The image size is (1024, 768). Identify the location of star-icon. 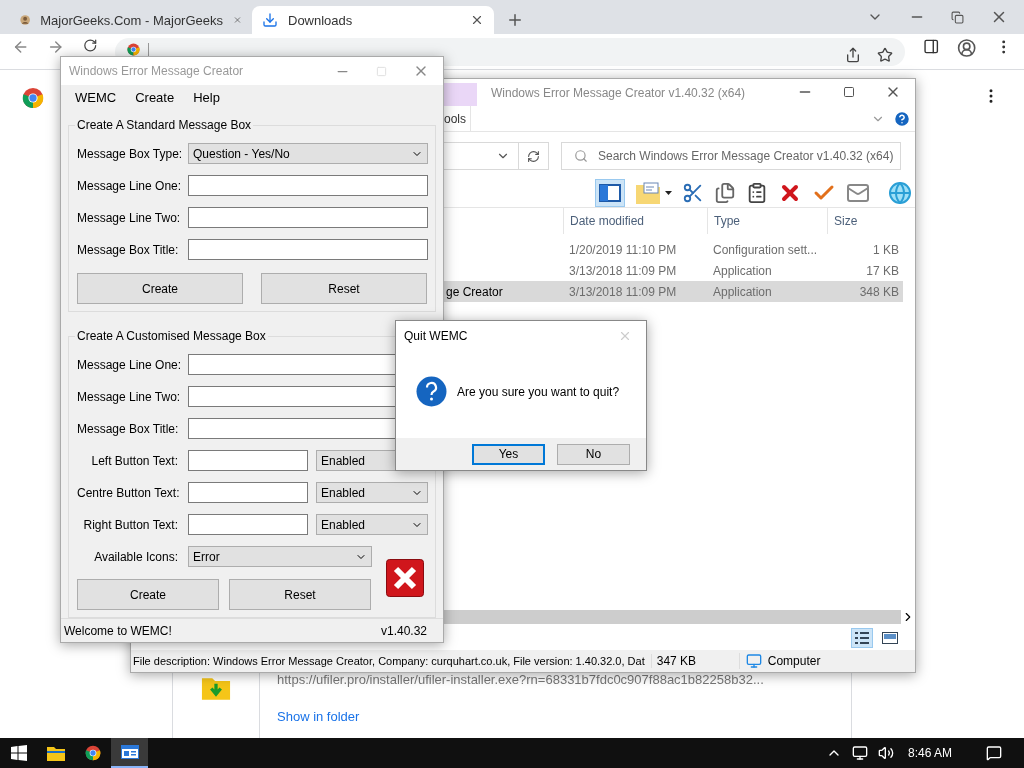
(884, 55).